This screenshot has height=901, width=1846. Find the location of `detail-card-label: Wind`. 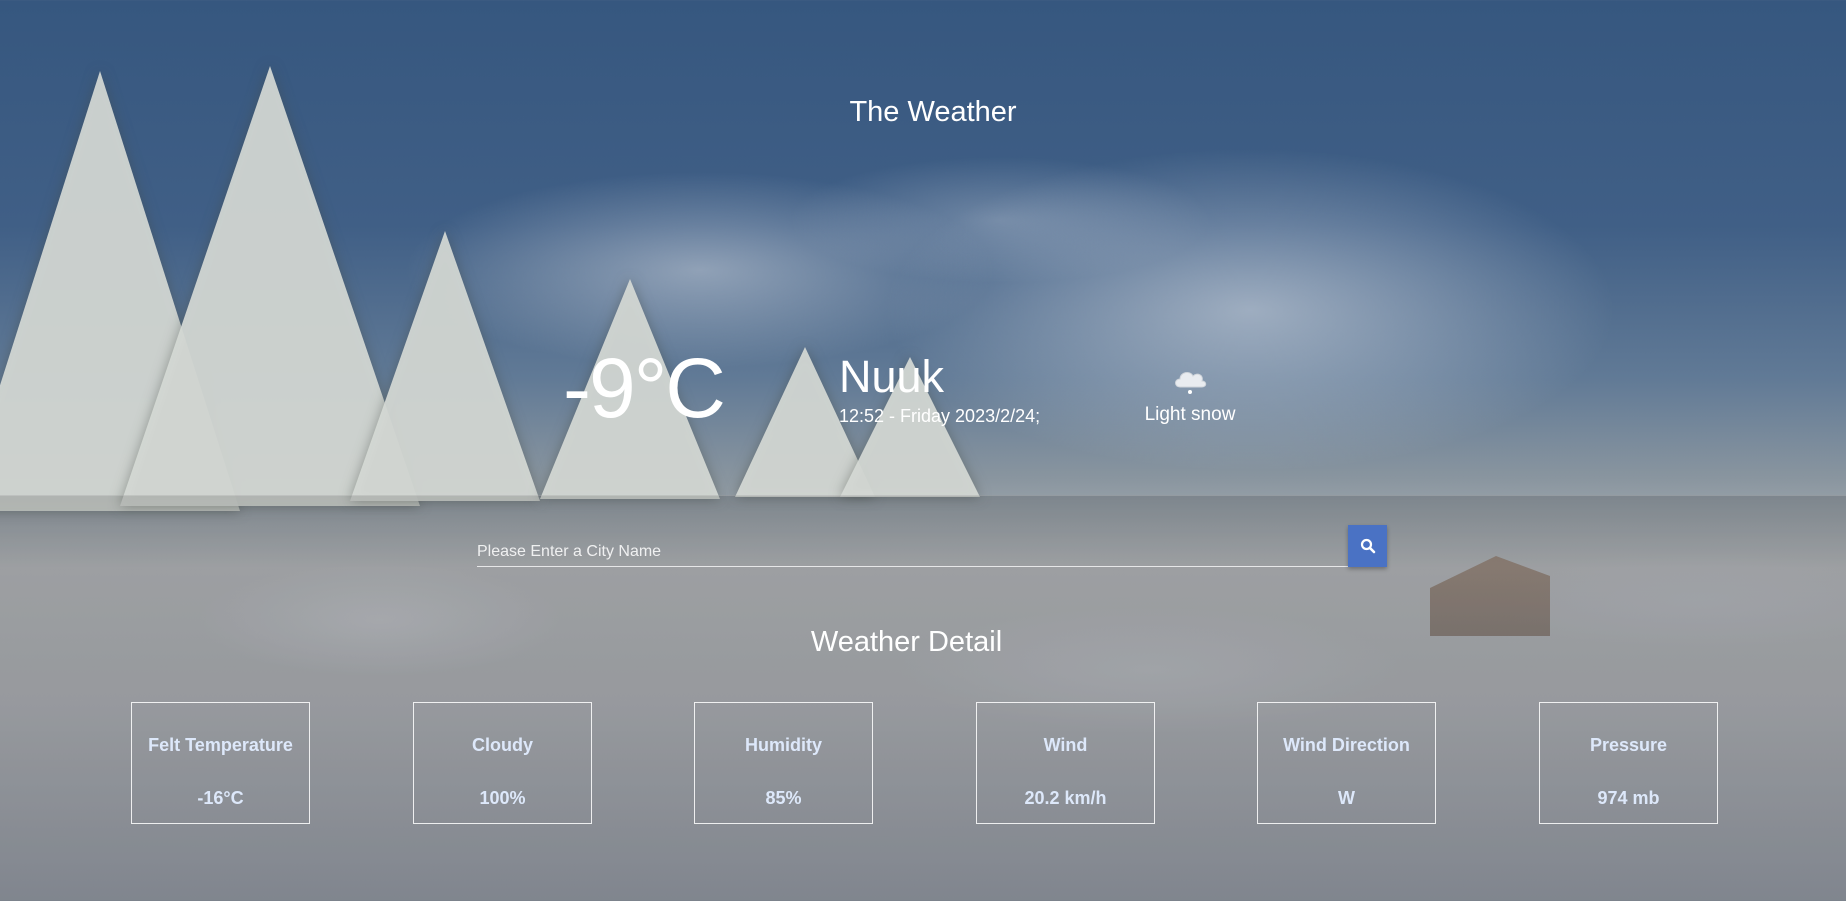

detail-card-label: Wind is located at coordinates (1065, 745).